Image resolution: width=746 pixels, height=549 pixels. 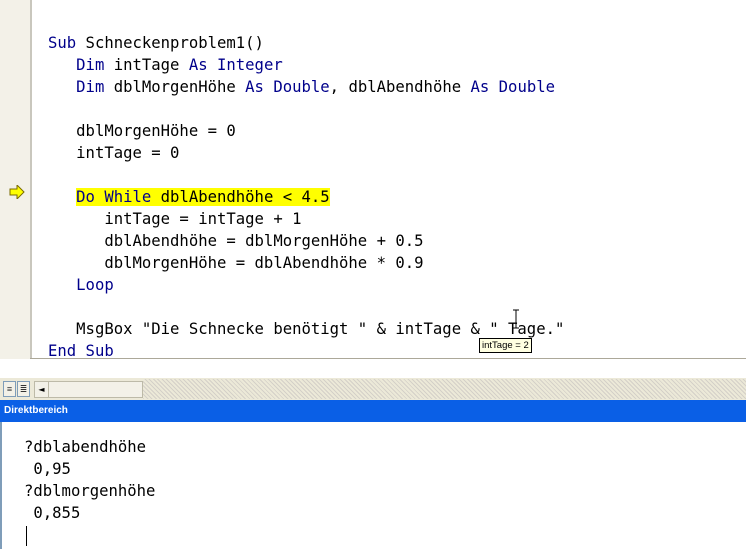 I want to click on text-cursor-icon, so click(x=516, y=319).